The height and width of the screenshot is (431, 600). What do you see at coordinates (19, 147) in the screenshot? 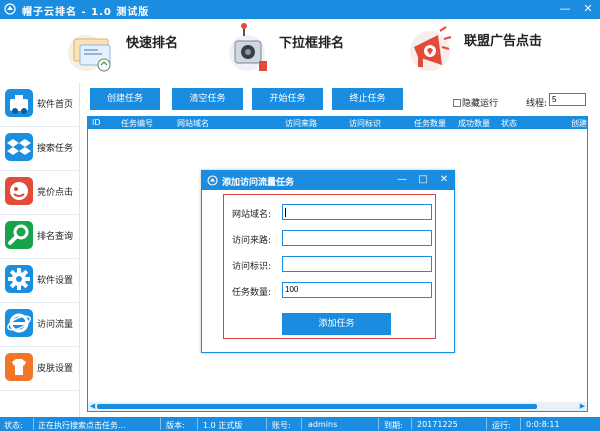
I see `dropbox-icon` at bounding box center [19, 147].